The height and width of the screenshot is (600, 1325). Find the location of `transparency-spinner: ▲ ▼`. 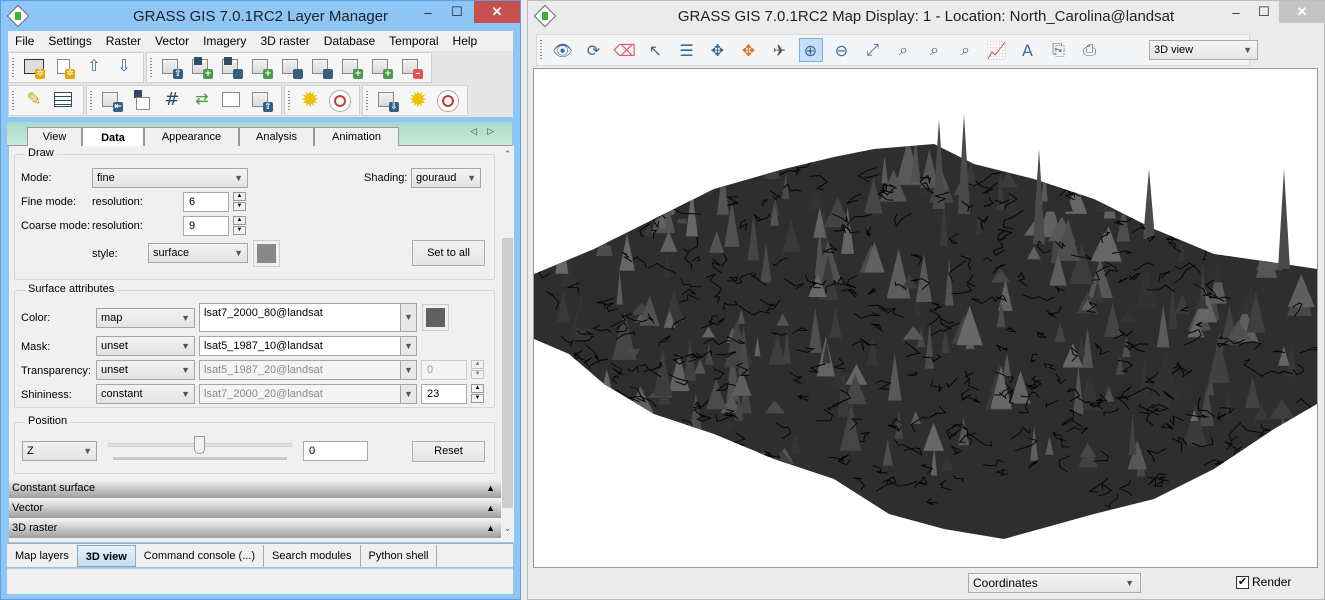

transparency-spinner: ▲ ▼ is located at coordinates (477, 370).